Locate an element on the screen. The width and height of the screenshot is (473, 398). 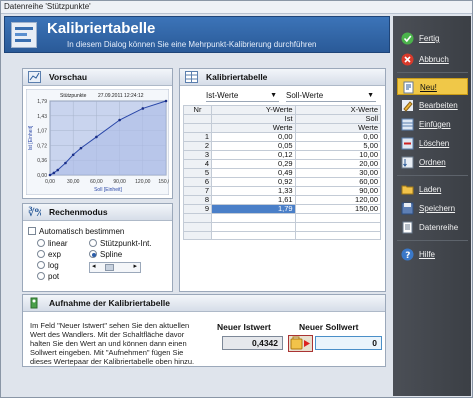
laden-button: Laden is located at coordinates (432, 189).